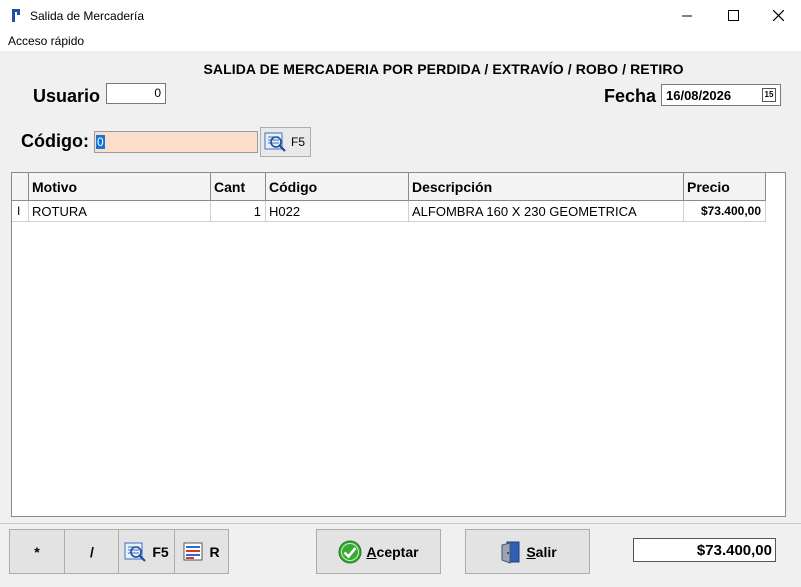 This screenshot has width=801, height=587. What do you see at coordinates (160, 551) in the screenshot?
I see `f5-button-label: F5` at bounding box center [160, 551].